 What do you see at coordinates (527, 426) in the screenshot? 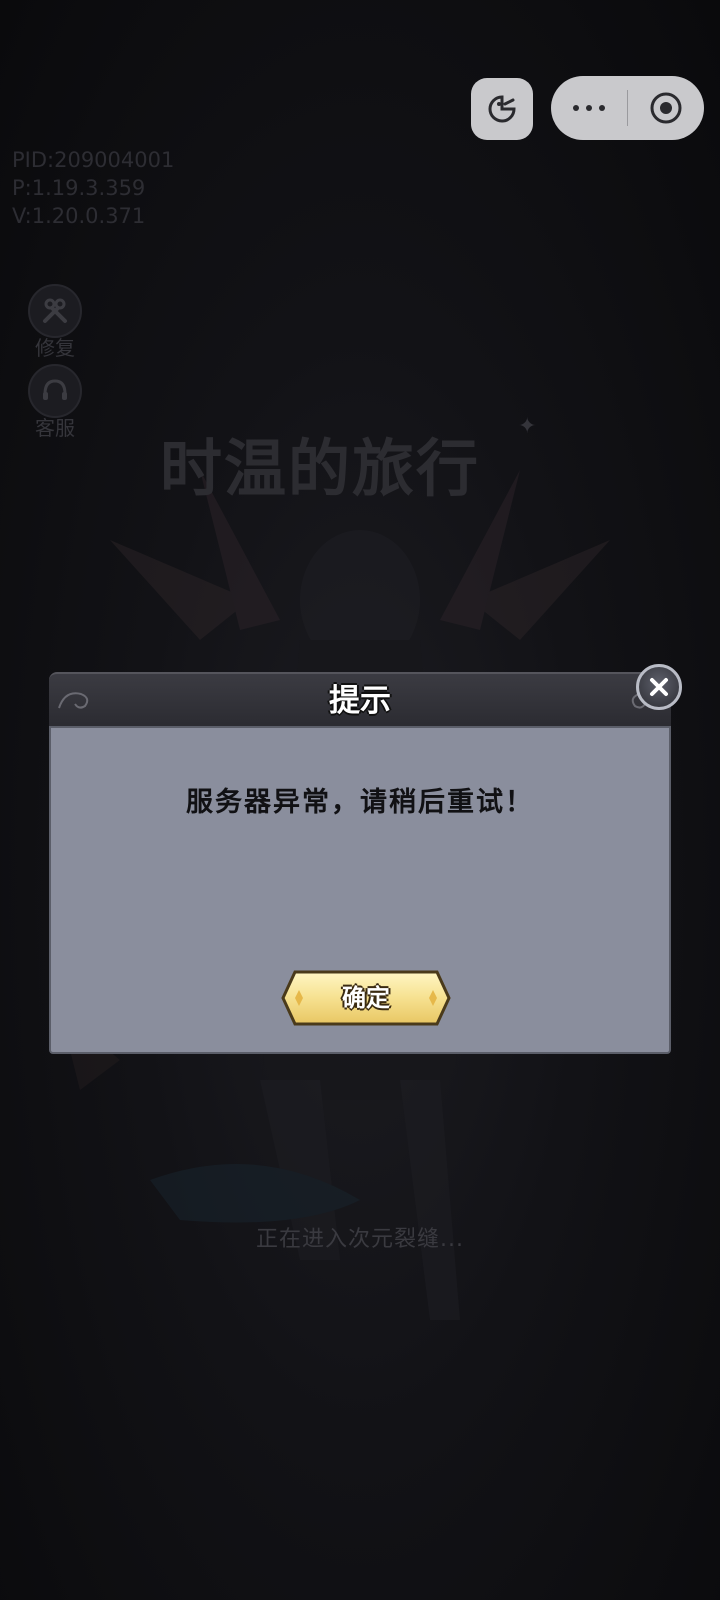
I see `sparkle-icon: ✦` at bounding box center [527, 426].